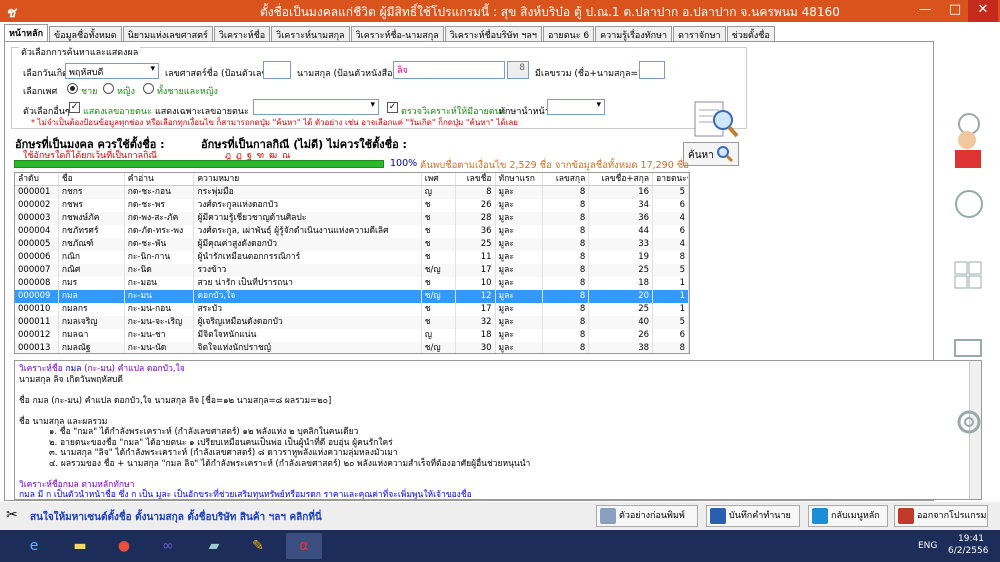  I want to click on column-header: อายตนะชื่อ, so click(671, 179).